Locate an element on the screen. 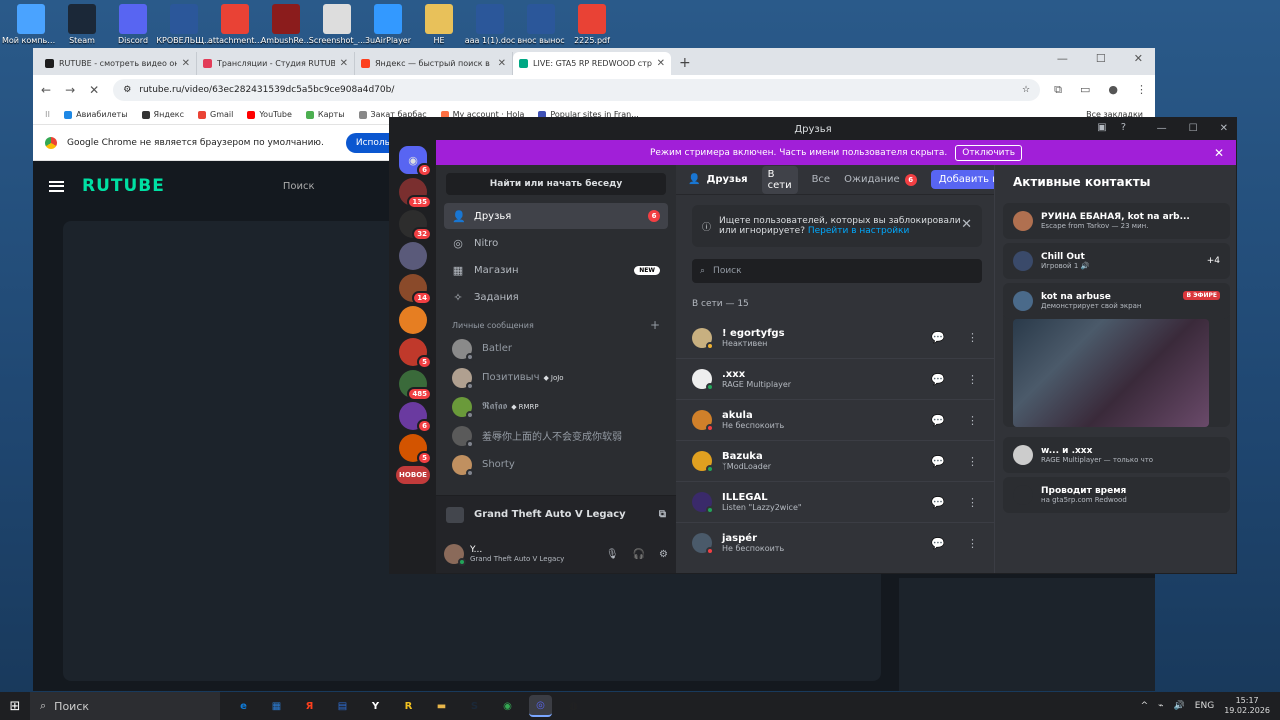 This screenshot has width=1280, height=720. dm-item: Позитивыч ◆ JoJo is located at coordinates (556, 377).